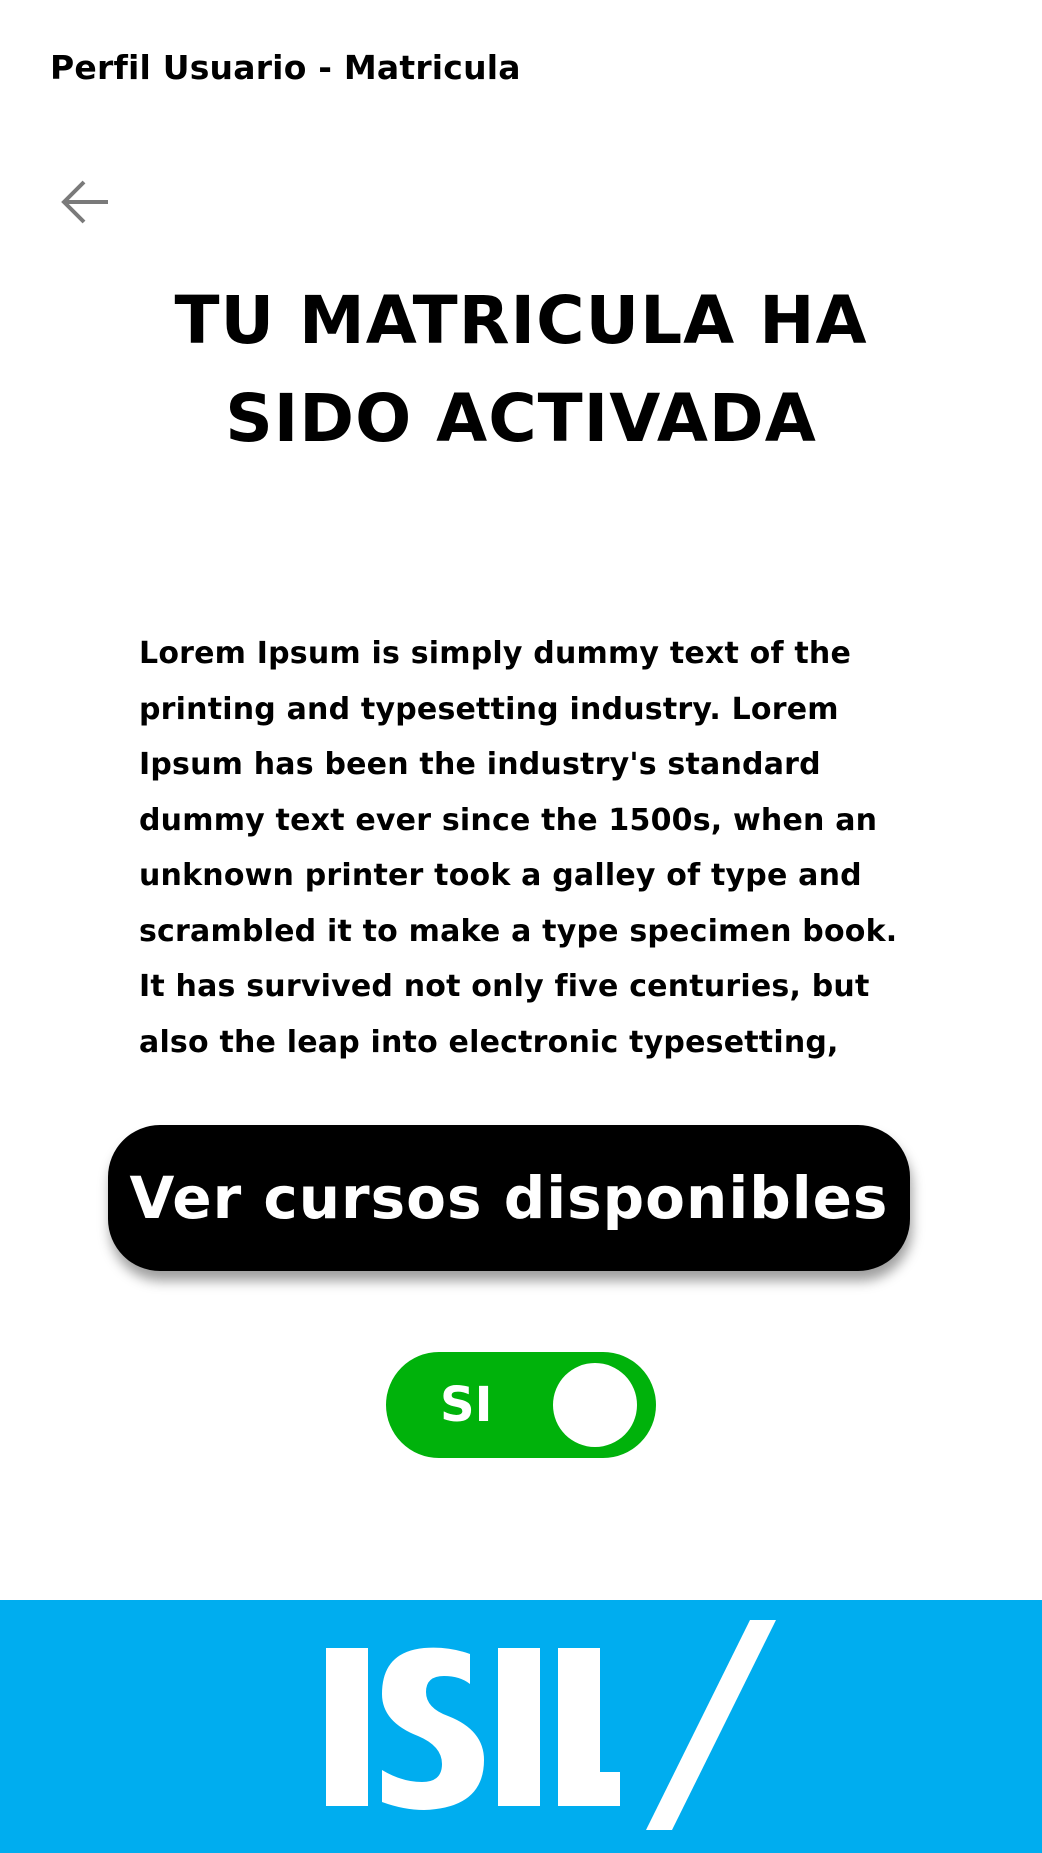 Image resolution: width=1042 pixels, height=1853 pixels. Describe the element at coordinates (521, 320) in the screenshot. I see `heading-line: TU MATRICULA HA` at that location.